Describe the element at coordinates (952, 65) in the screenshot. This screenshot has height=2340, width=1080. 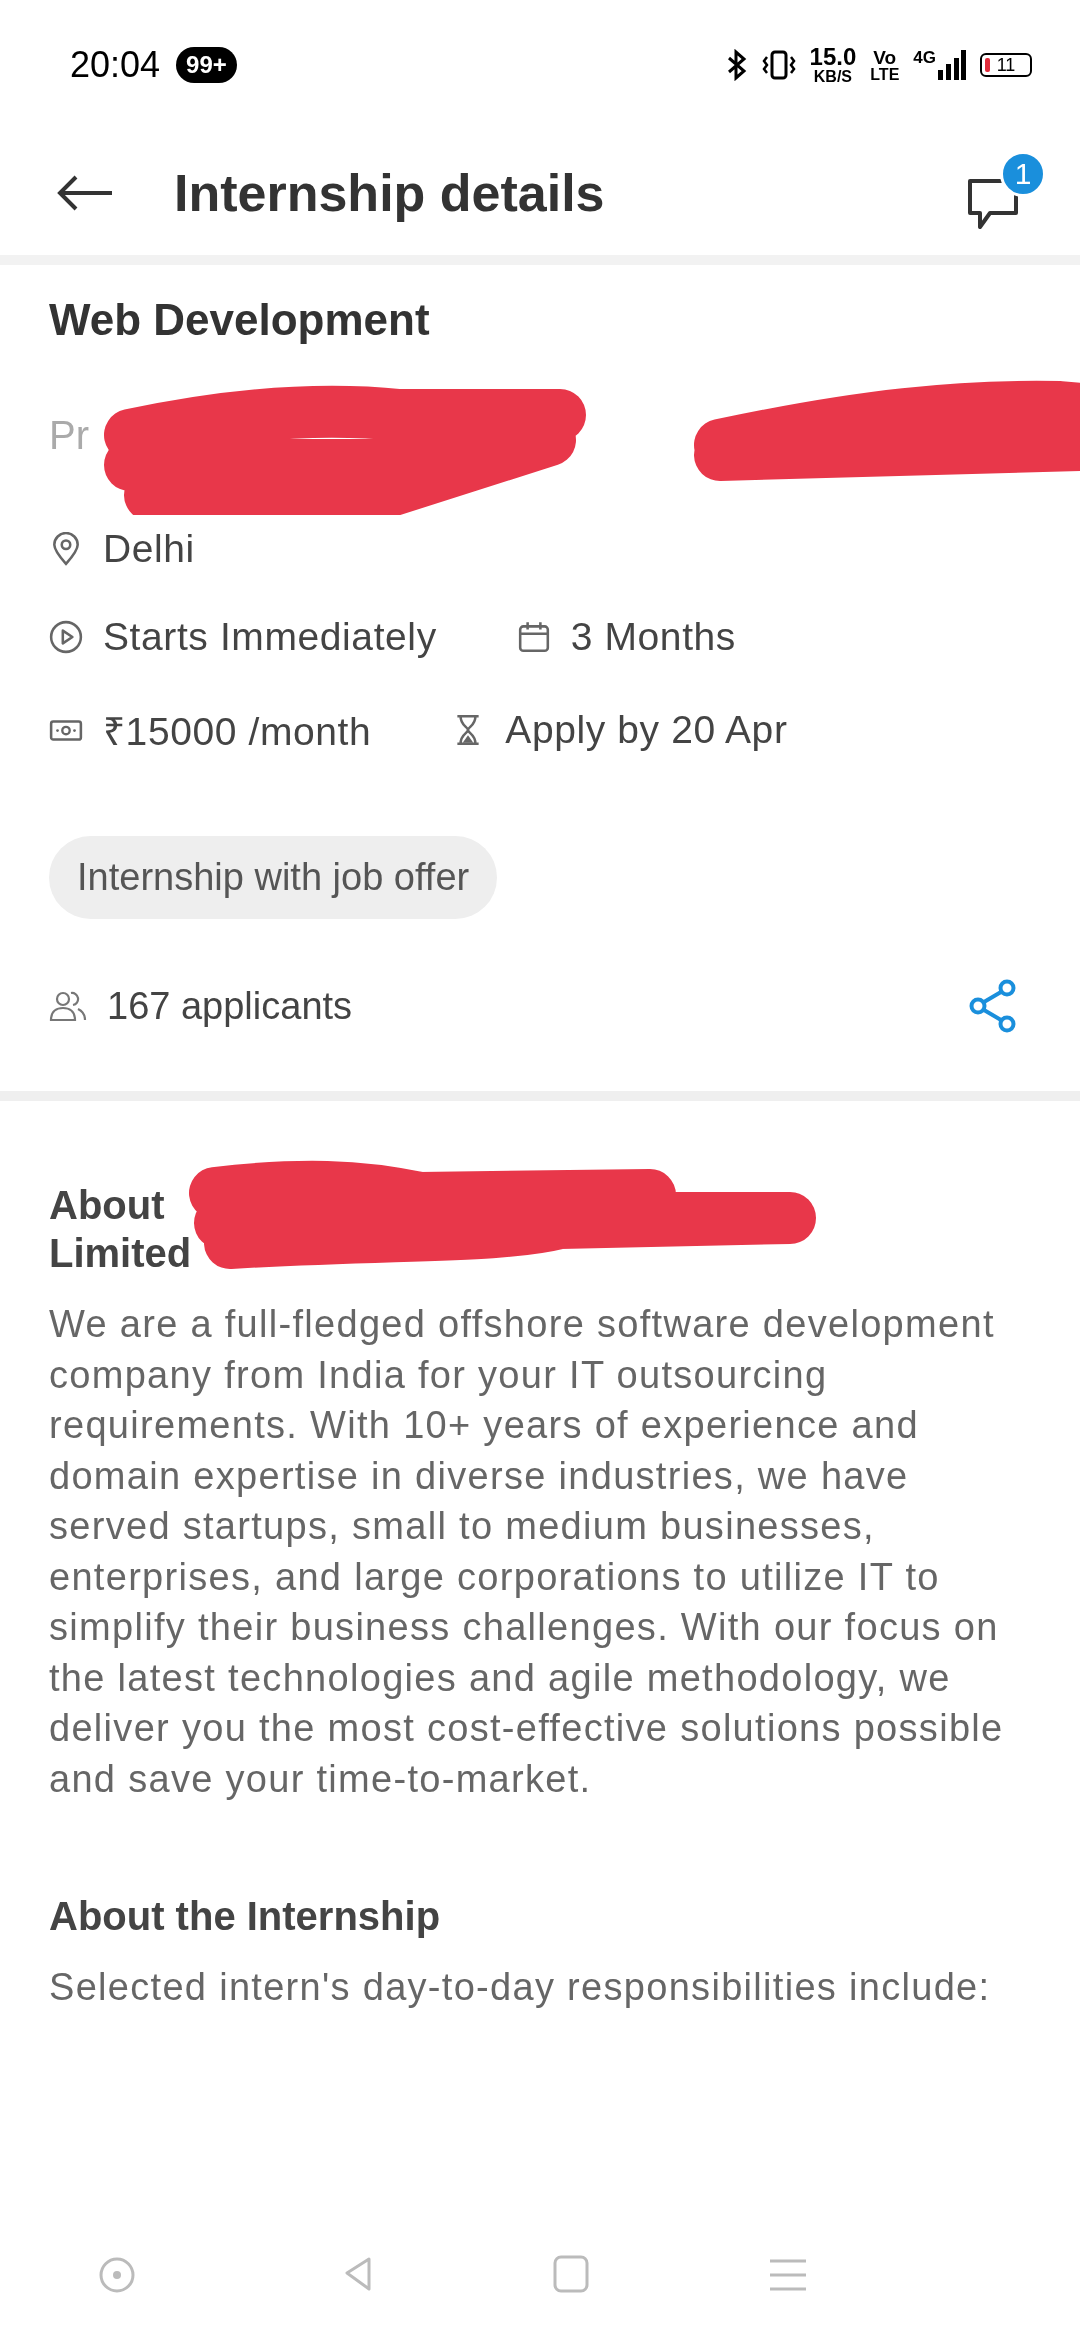
I see `signal-icon` at that location.